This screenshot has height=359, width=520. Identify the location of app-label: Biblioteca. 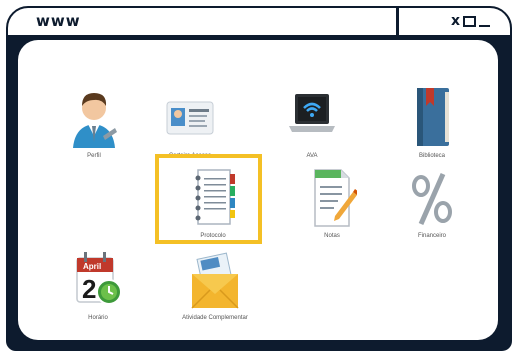
(431, 156).